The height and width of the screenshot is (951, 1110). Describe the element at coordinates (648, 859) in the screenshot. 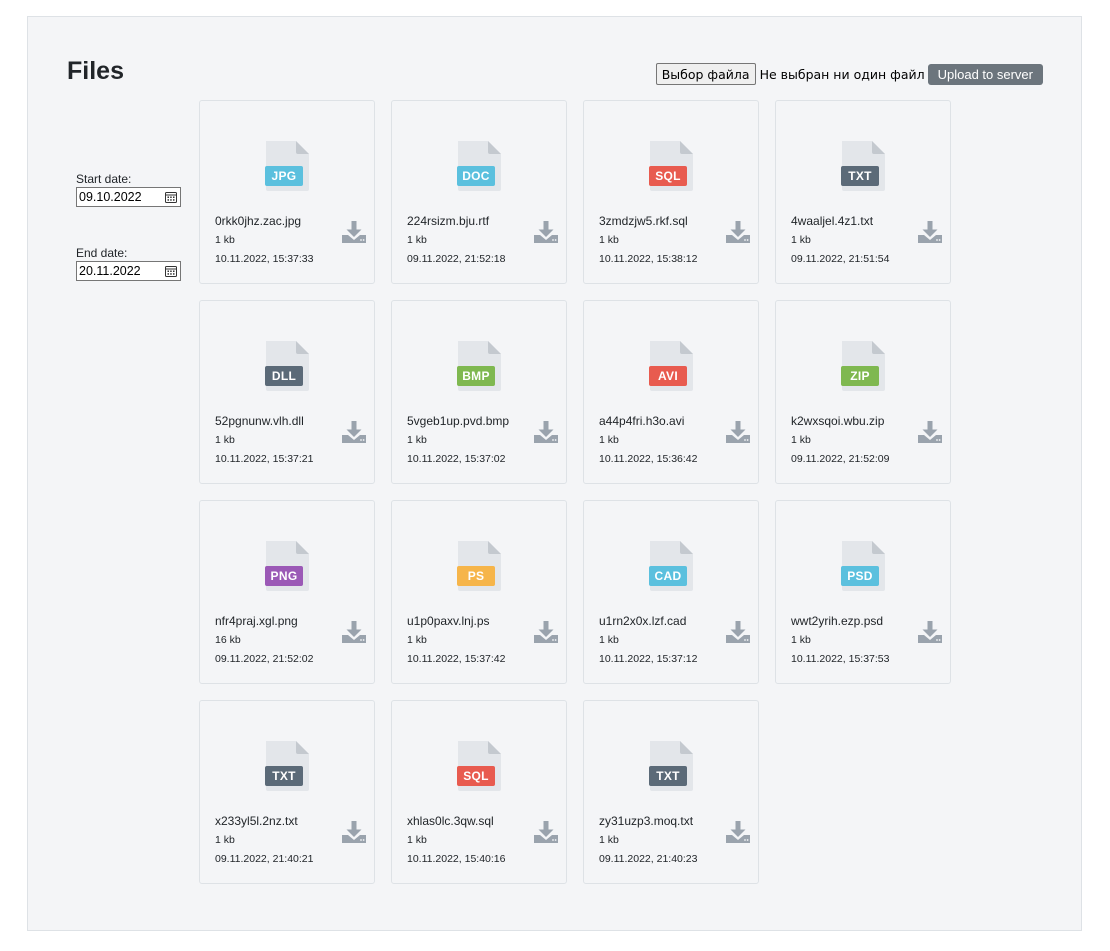

I see `file-date: 09.11.2022, 21:40:23` at that location.